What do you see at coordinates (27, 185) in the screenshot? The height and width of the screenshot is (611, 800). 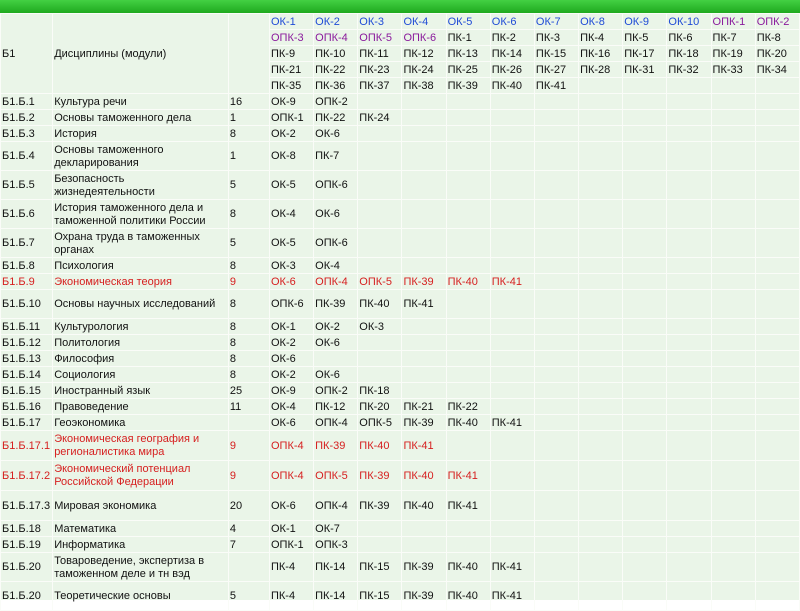 I see `discipline-code: Б1.Б.5` at bounding box center [27, 185].